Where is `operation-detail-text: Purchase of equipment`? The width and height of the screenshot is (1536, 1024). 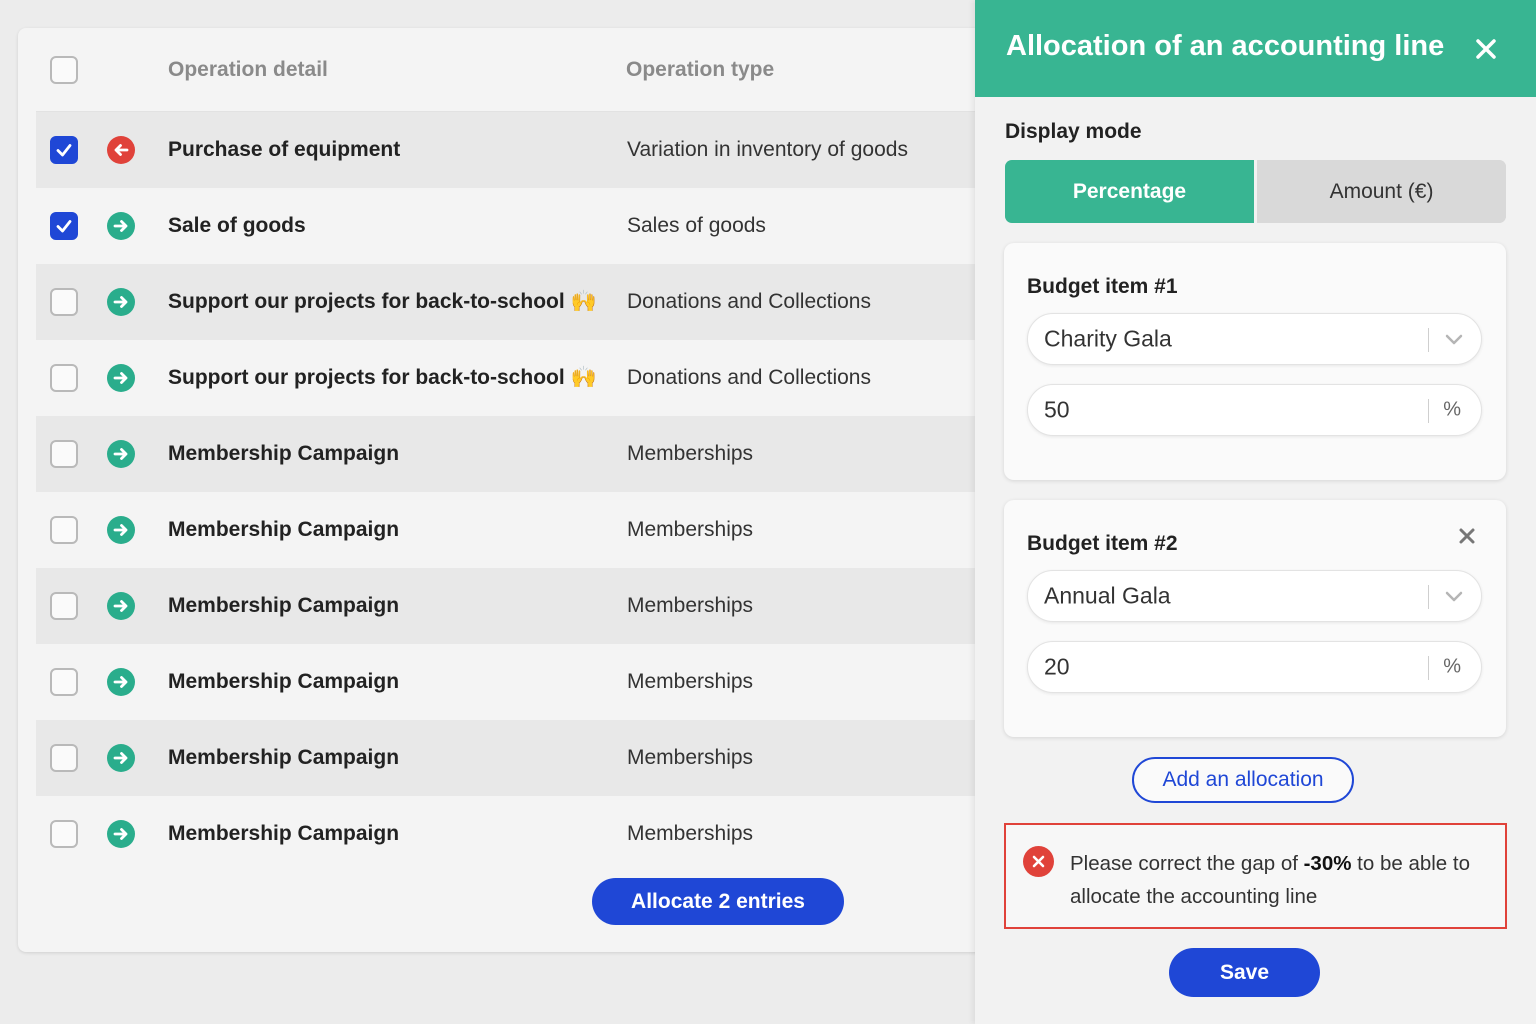 operation-detail-text: Purchase of equipment is located at coordinates (284, 149).